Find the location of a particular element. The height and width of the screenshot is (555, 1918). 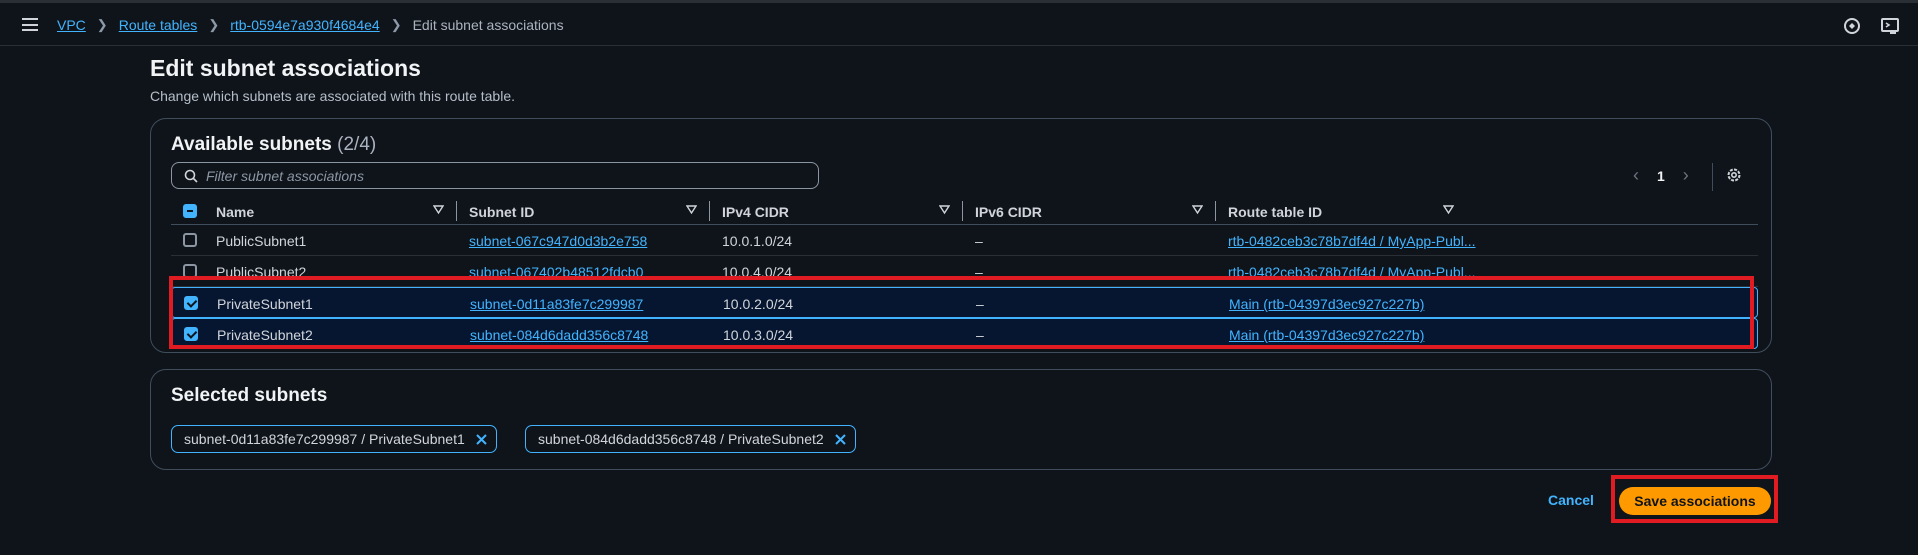

ipv4-cidr: 10.0.1.0/24 is located at coordinates (757, 241).